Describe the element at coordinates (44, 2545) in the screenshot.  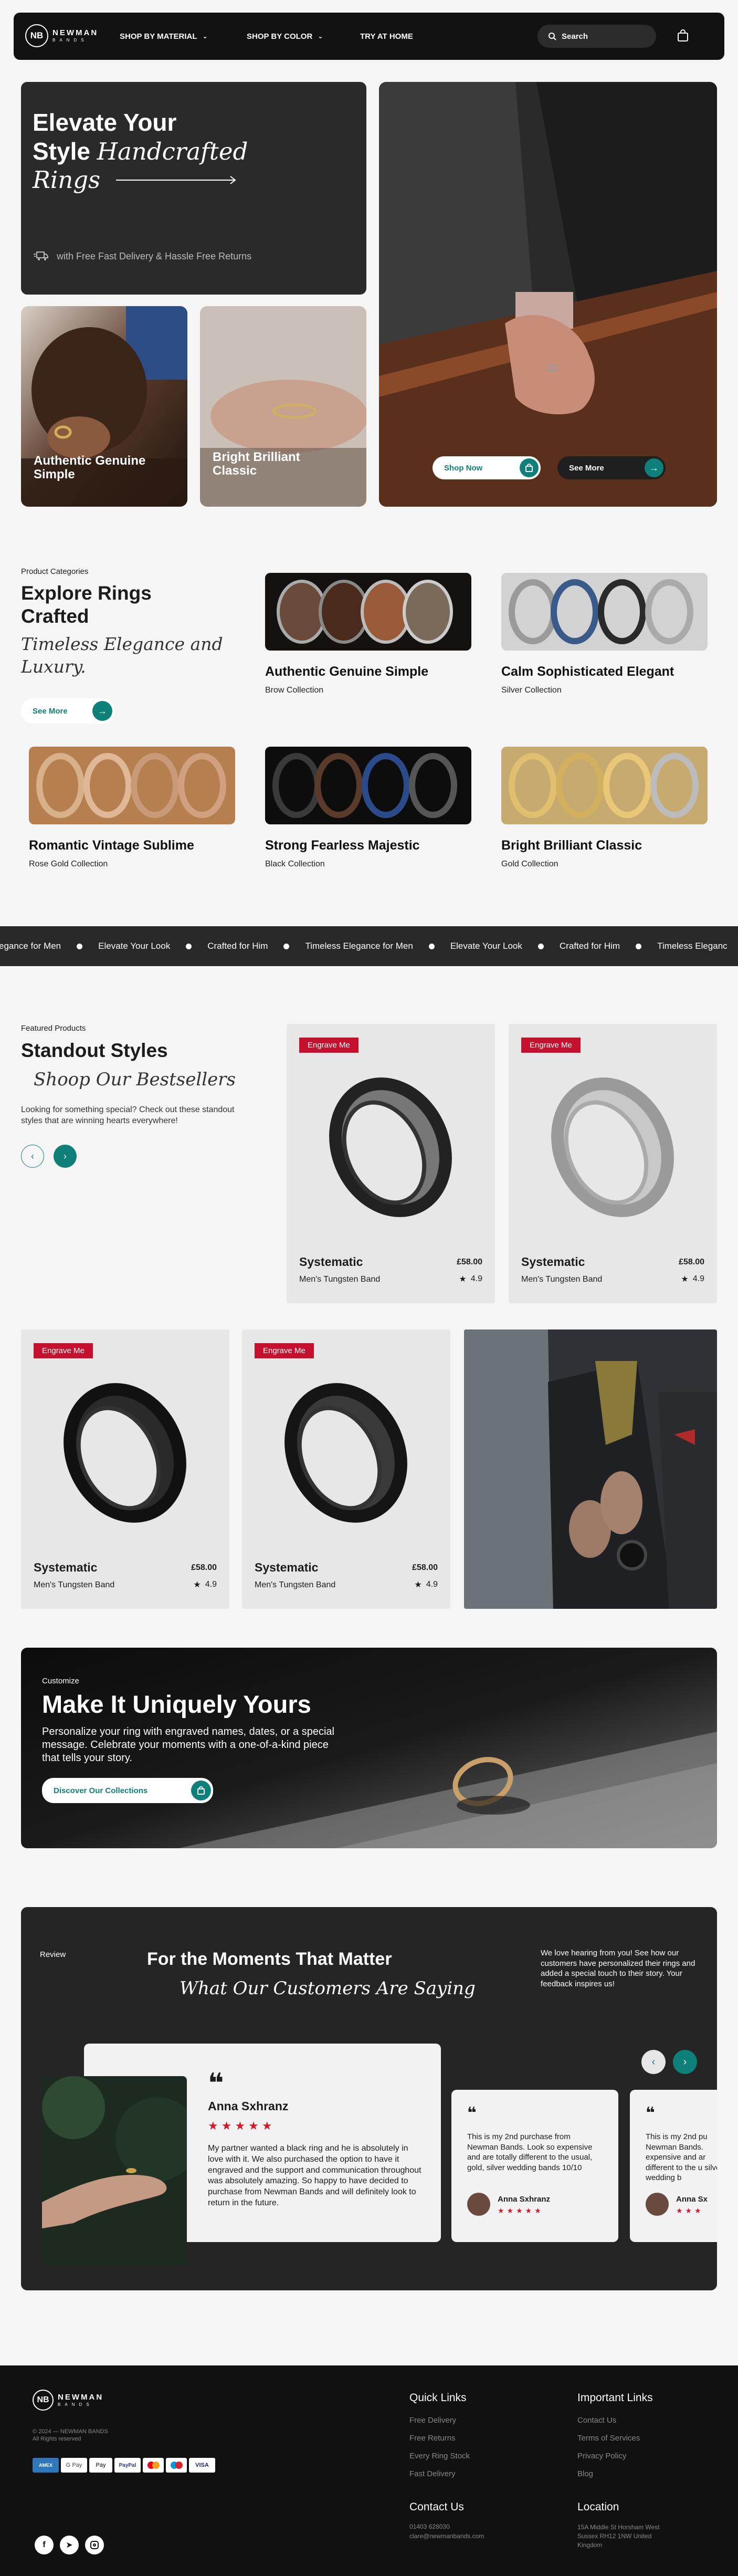
I see `facebook-icon: f` at that location.